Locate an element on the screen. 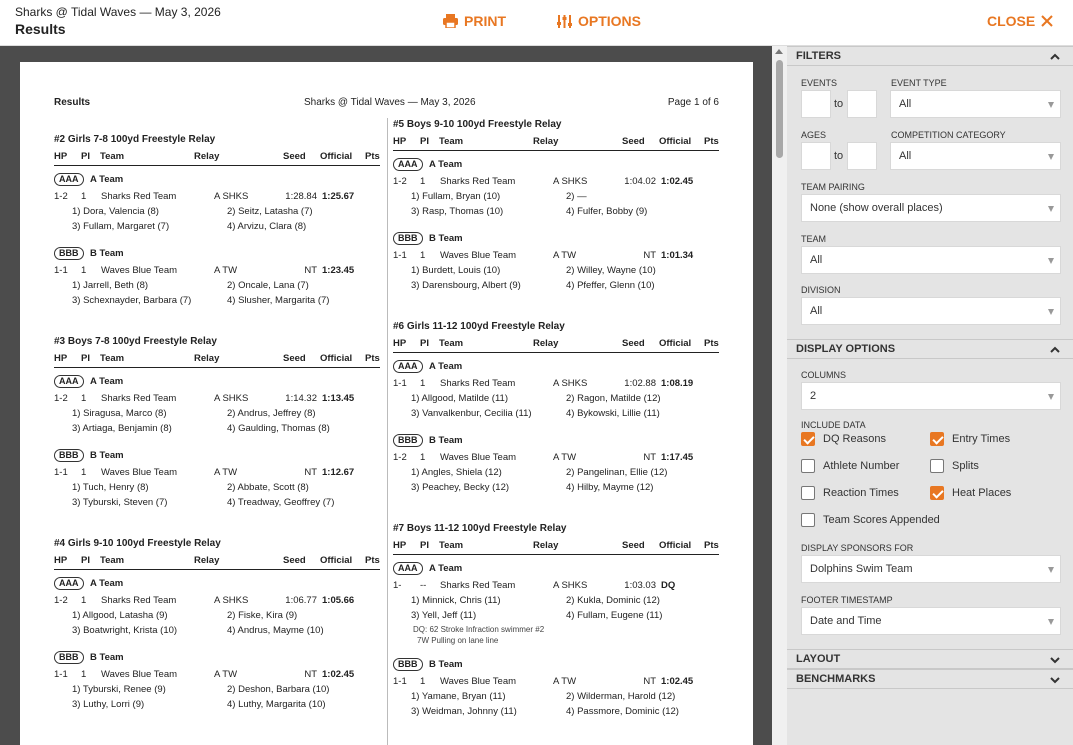 This screenshot has width=1073, height=745. dq-reasons-checkbox: DQ Reasons is located at coordinates (843, 439).